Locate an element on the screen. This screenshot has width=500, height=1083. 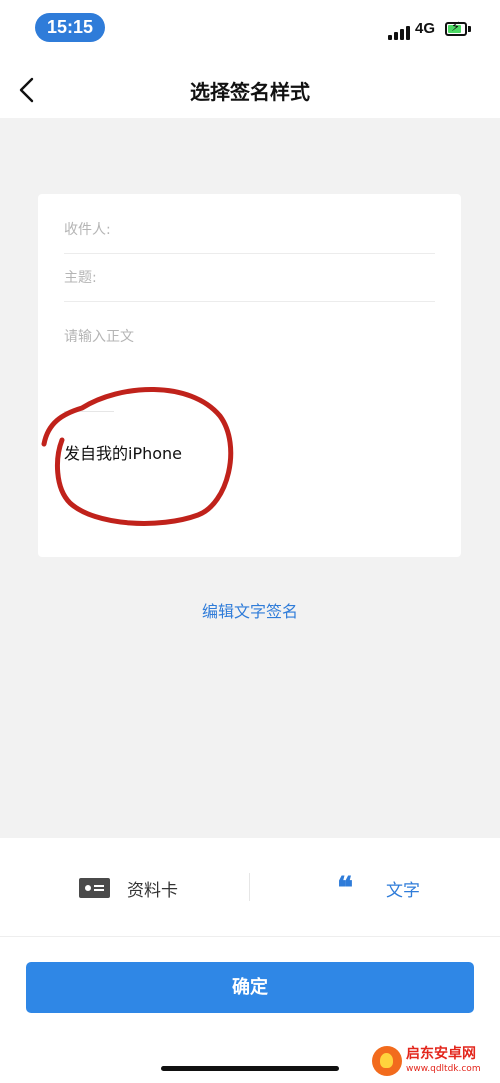
signature-text: 发自我的iPhone is located at coordinates (123, 453).